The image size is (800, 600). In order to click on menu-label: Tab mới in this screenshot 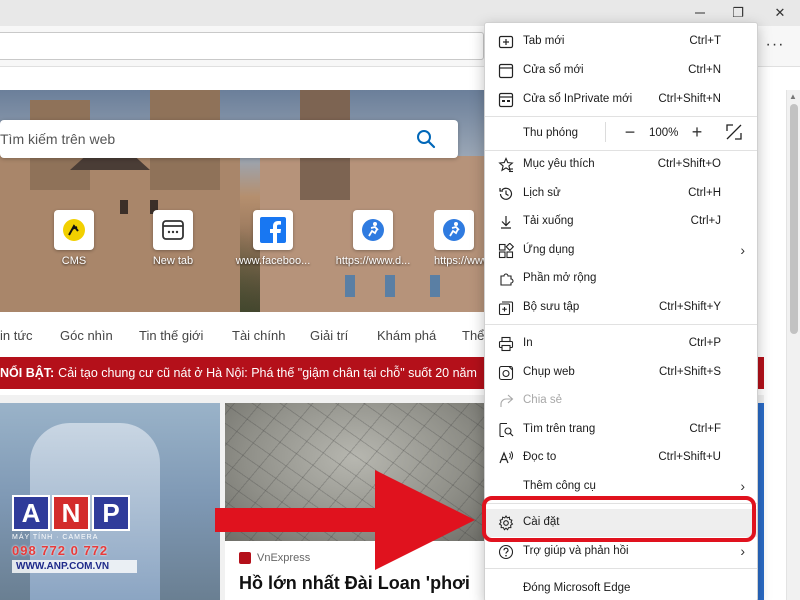, I will do `click(544, 41)`.